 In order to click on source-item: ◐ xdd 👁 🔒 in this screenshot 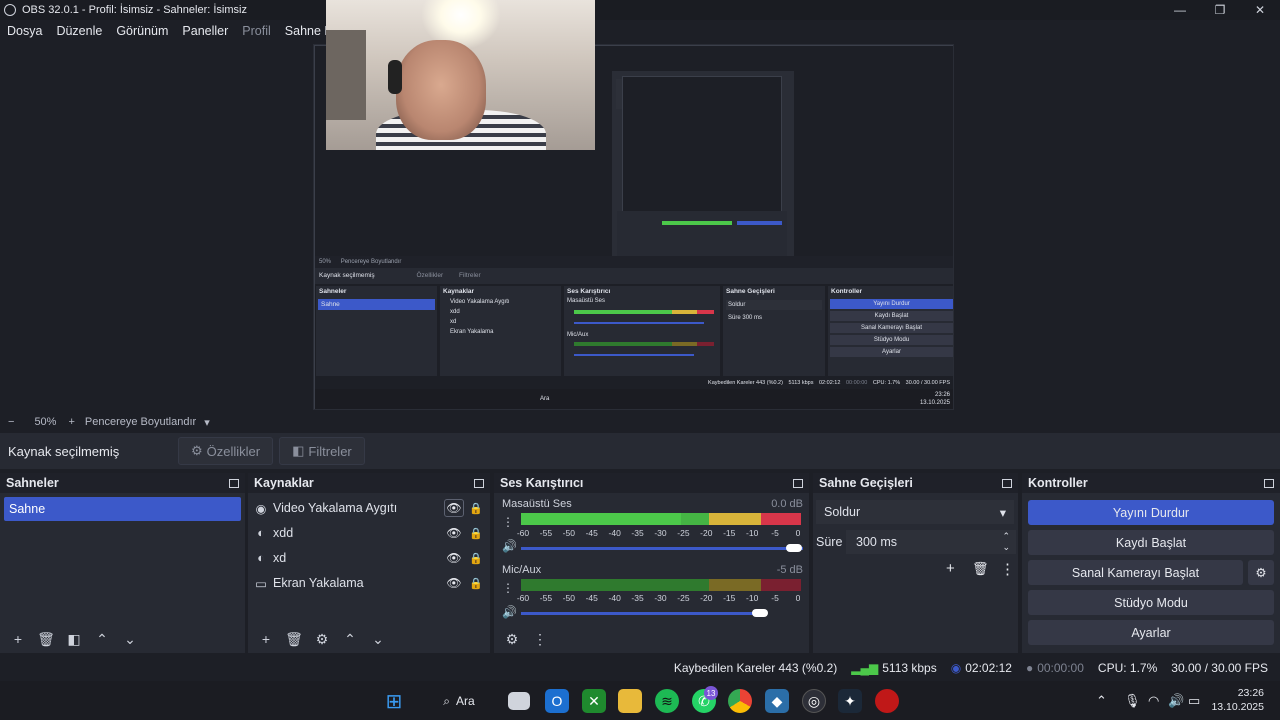, I will do `click(369, 533)`.